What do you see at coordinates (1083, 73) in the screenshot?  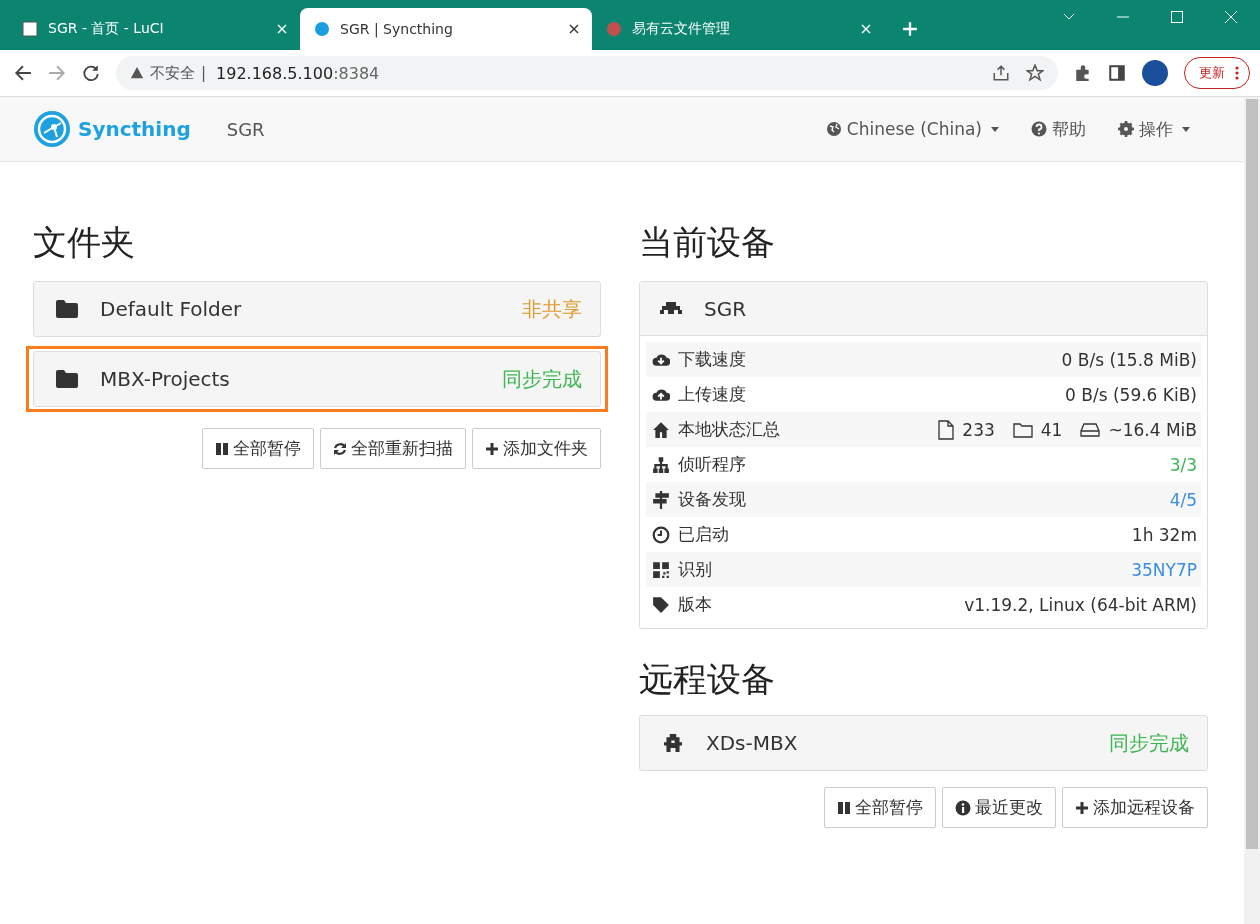 I see `puzzle-icon` at bounding box center [1083, 73].